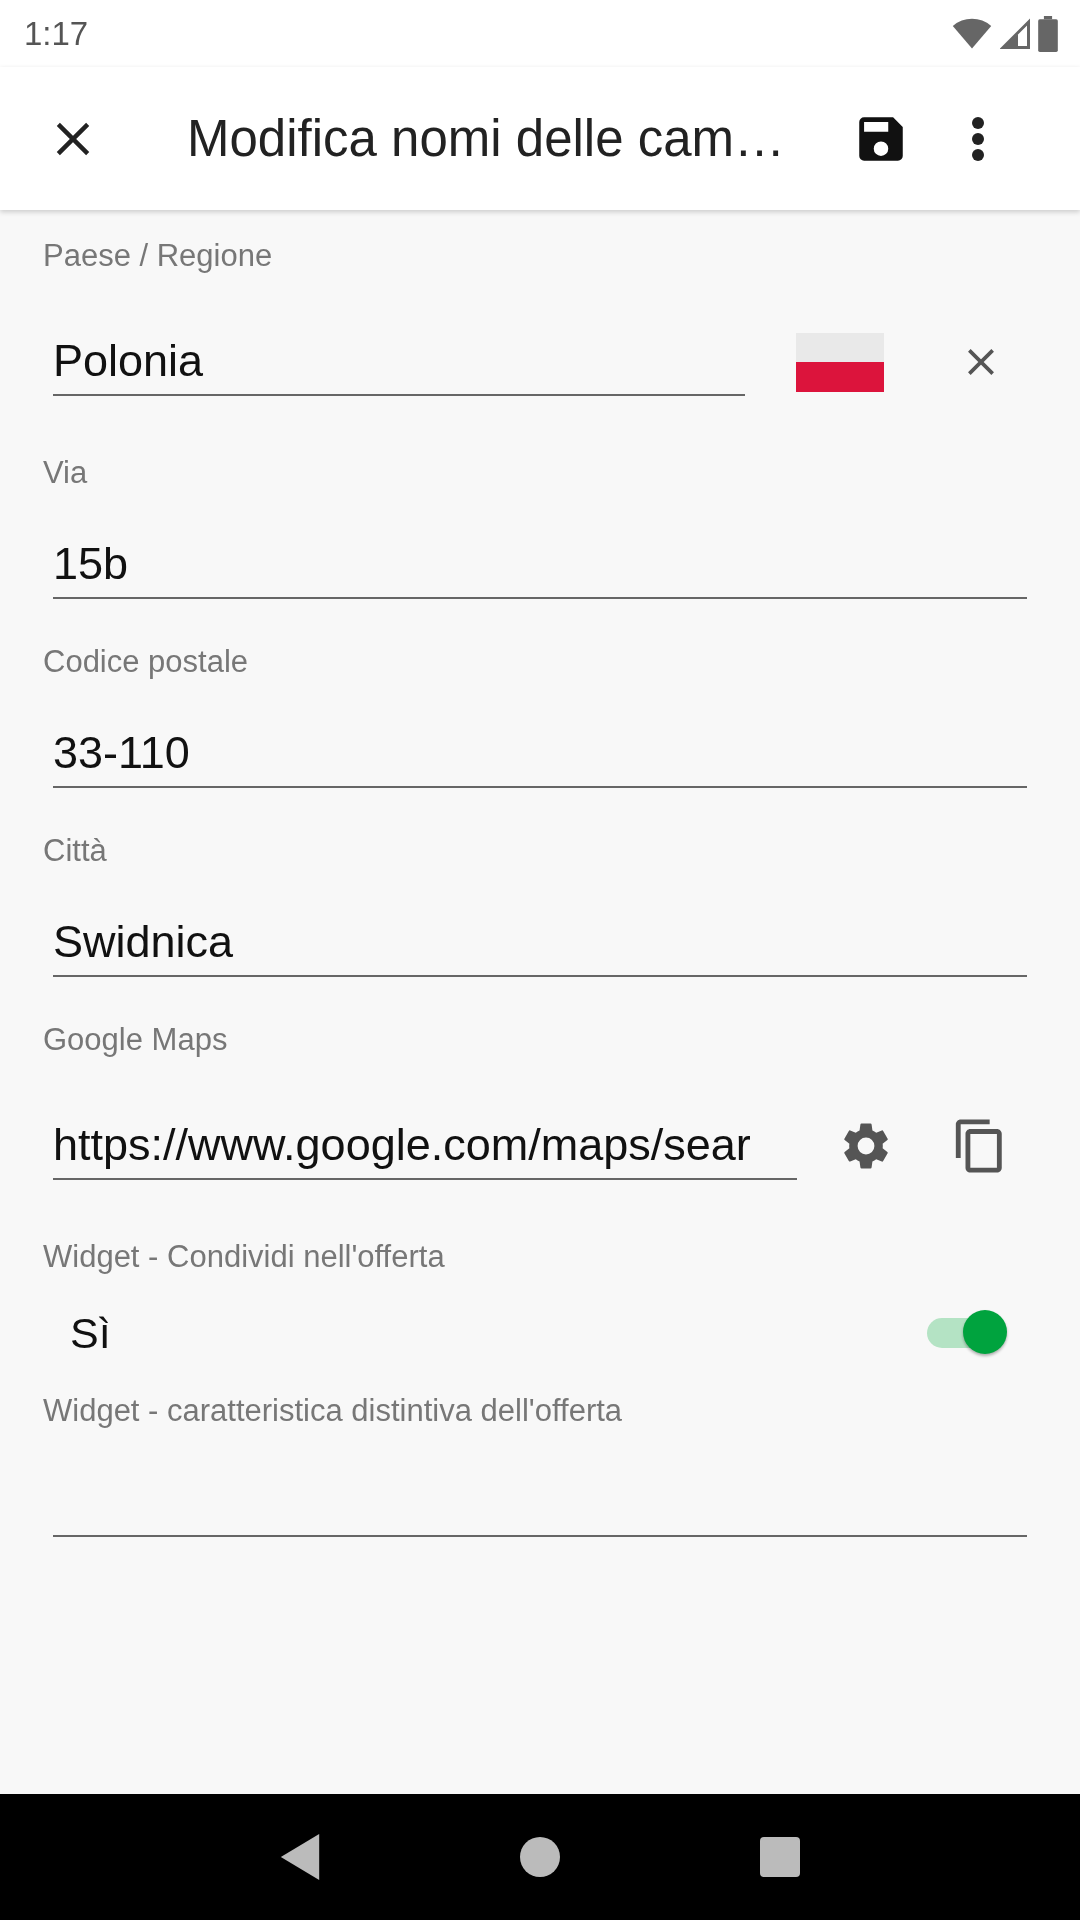  Describe the element at coordinates (158, 256) in the screenshot. I see `field-label: Paese / Regione` at that location.